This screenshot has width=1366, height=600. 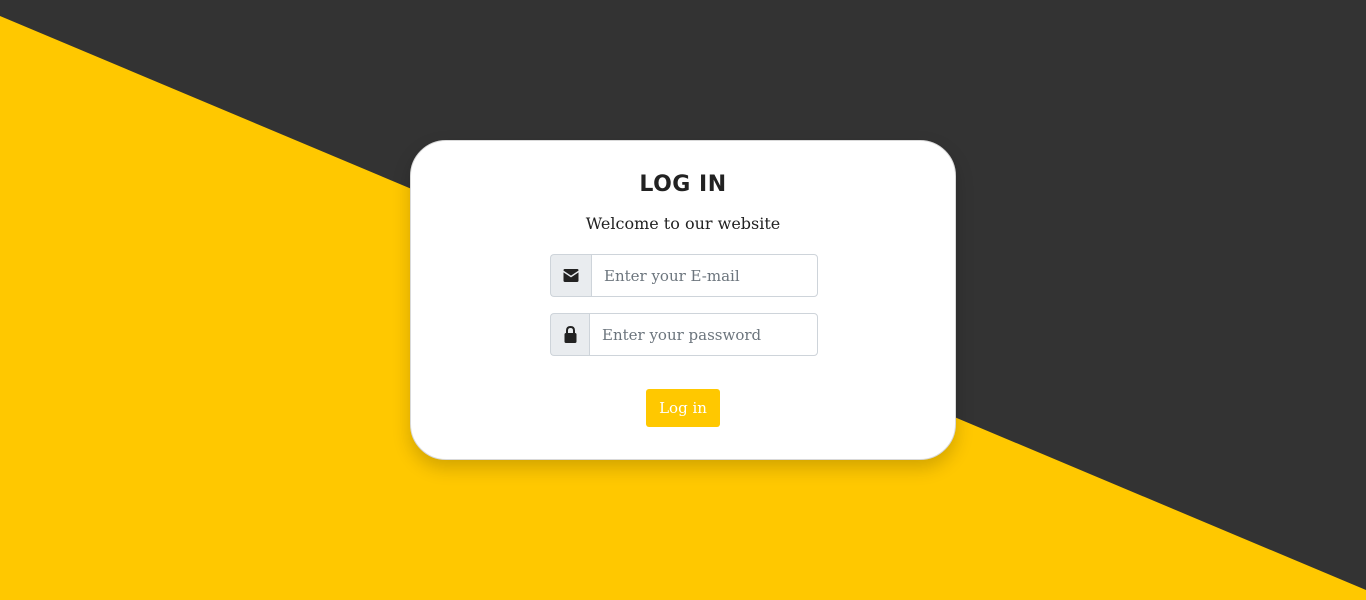 I want to click on email-input-group, so click(x=684, y=275).